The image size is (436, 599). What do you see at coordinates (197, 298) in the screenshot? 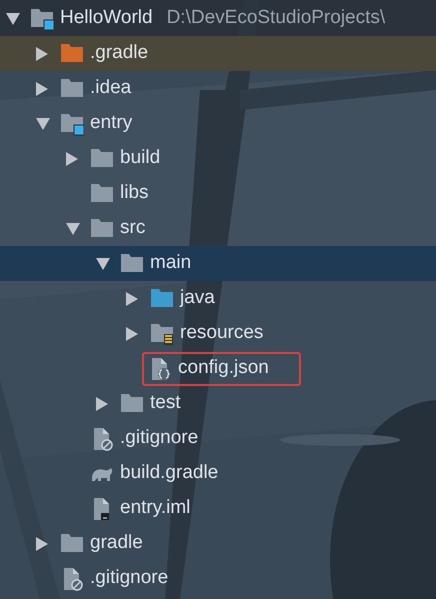
I see `tree-item-label: java` at bounding box center [197, 298].